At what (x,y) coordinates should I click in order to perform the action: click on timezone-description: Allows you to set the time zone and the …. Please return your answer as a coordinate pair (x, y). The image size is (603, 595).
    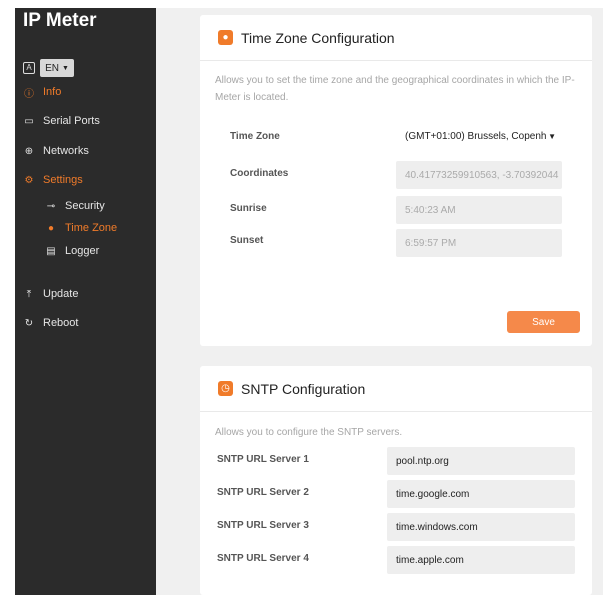
    Looking at the image, I should click on (395, 89).